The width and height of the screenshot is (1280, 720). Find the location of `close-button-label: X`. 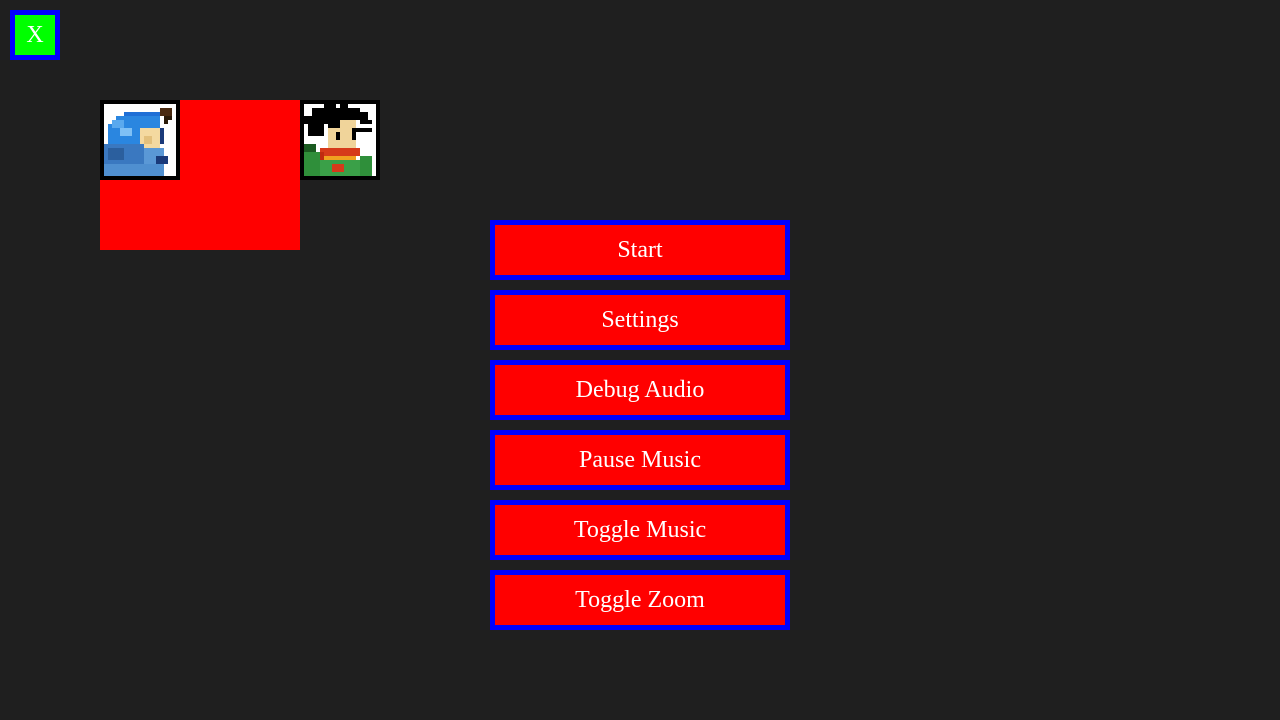

close-button-label: X is located at coordinates (35, 35).